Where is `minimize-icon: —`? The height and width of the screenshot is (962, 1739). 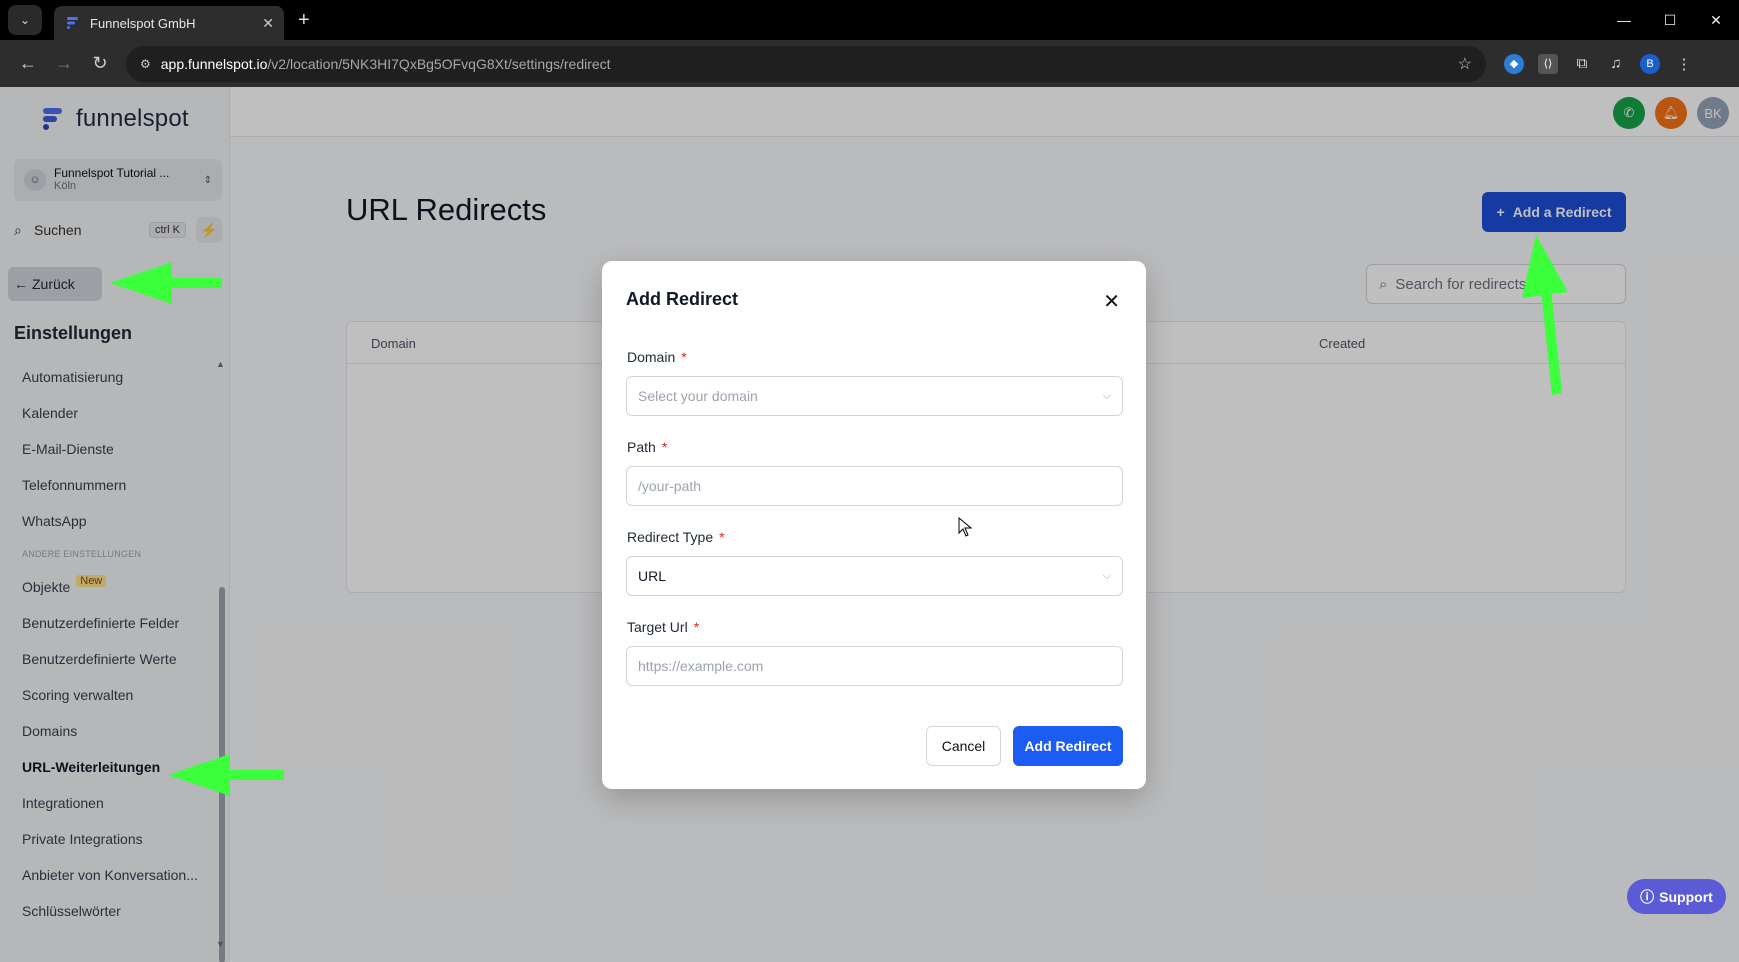
minimize-icon: — is located at coordinates (1624, 20).